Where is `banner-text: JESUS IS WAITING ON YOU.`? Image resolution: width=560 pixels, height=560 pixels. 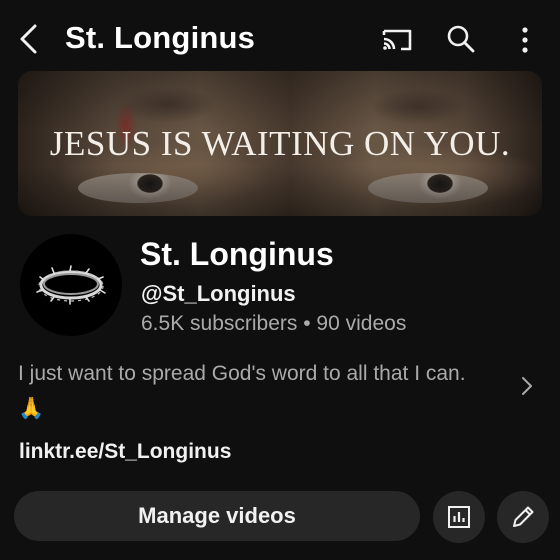 banner-text: JESUS IS WAITING ON YOU. is located at coordinates (280, 143).